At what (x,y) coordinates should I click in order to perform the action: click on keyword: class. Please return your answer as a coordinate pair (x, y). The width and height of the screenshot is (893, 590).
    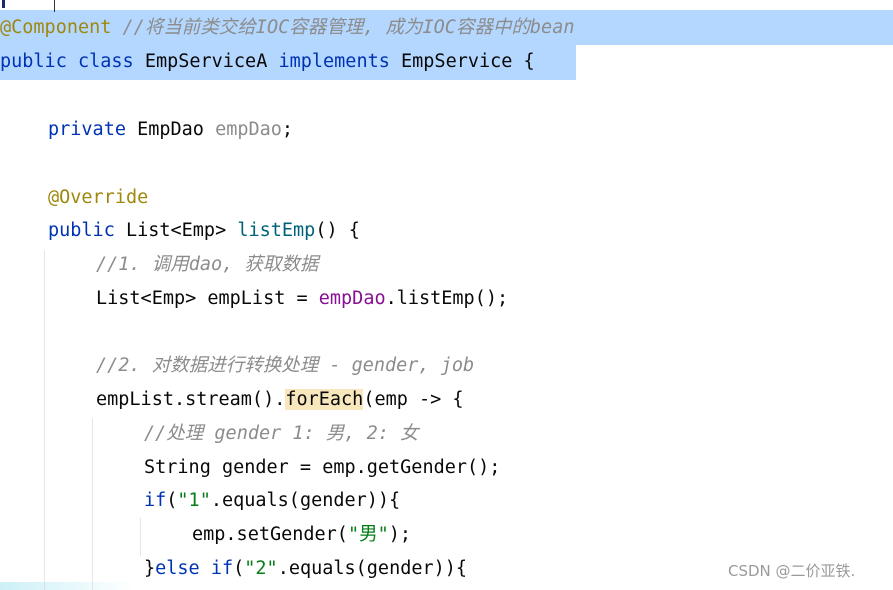
    Looking at the image, I should click on (105, 61).